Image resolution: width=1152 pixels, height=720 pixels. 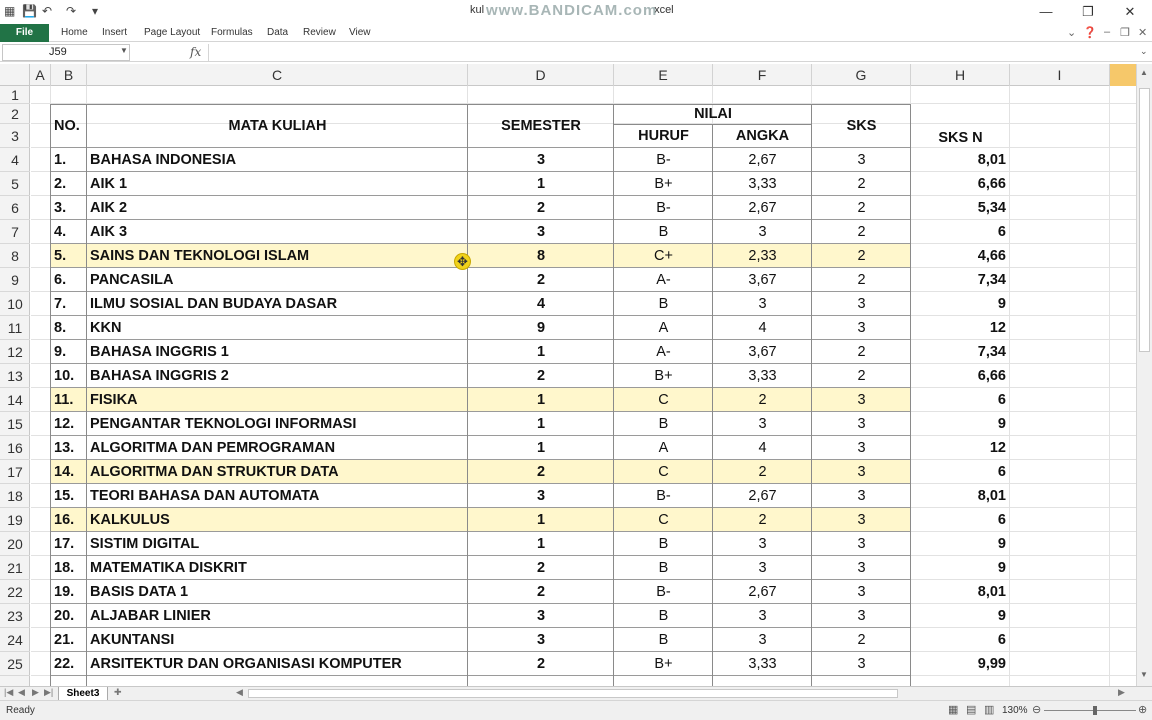 What do you see at coordinates (60, 232) in the screenshot?
I see `cell-no: 4.` at bounding box center [60, 232].